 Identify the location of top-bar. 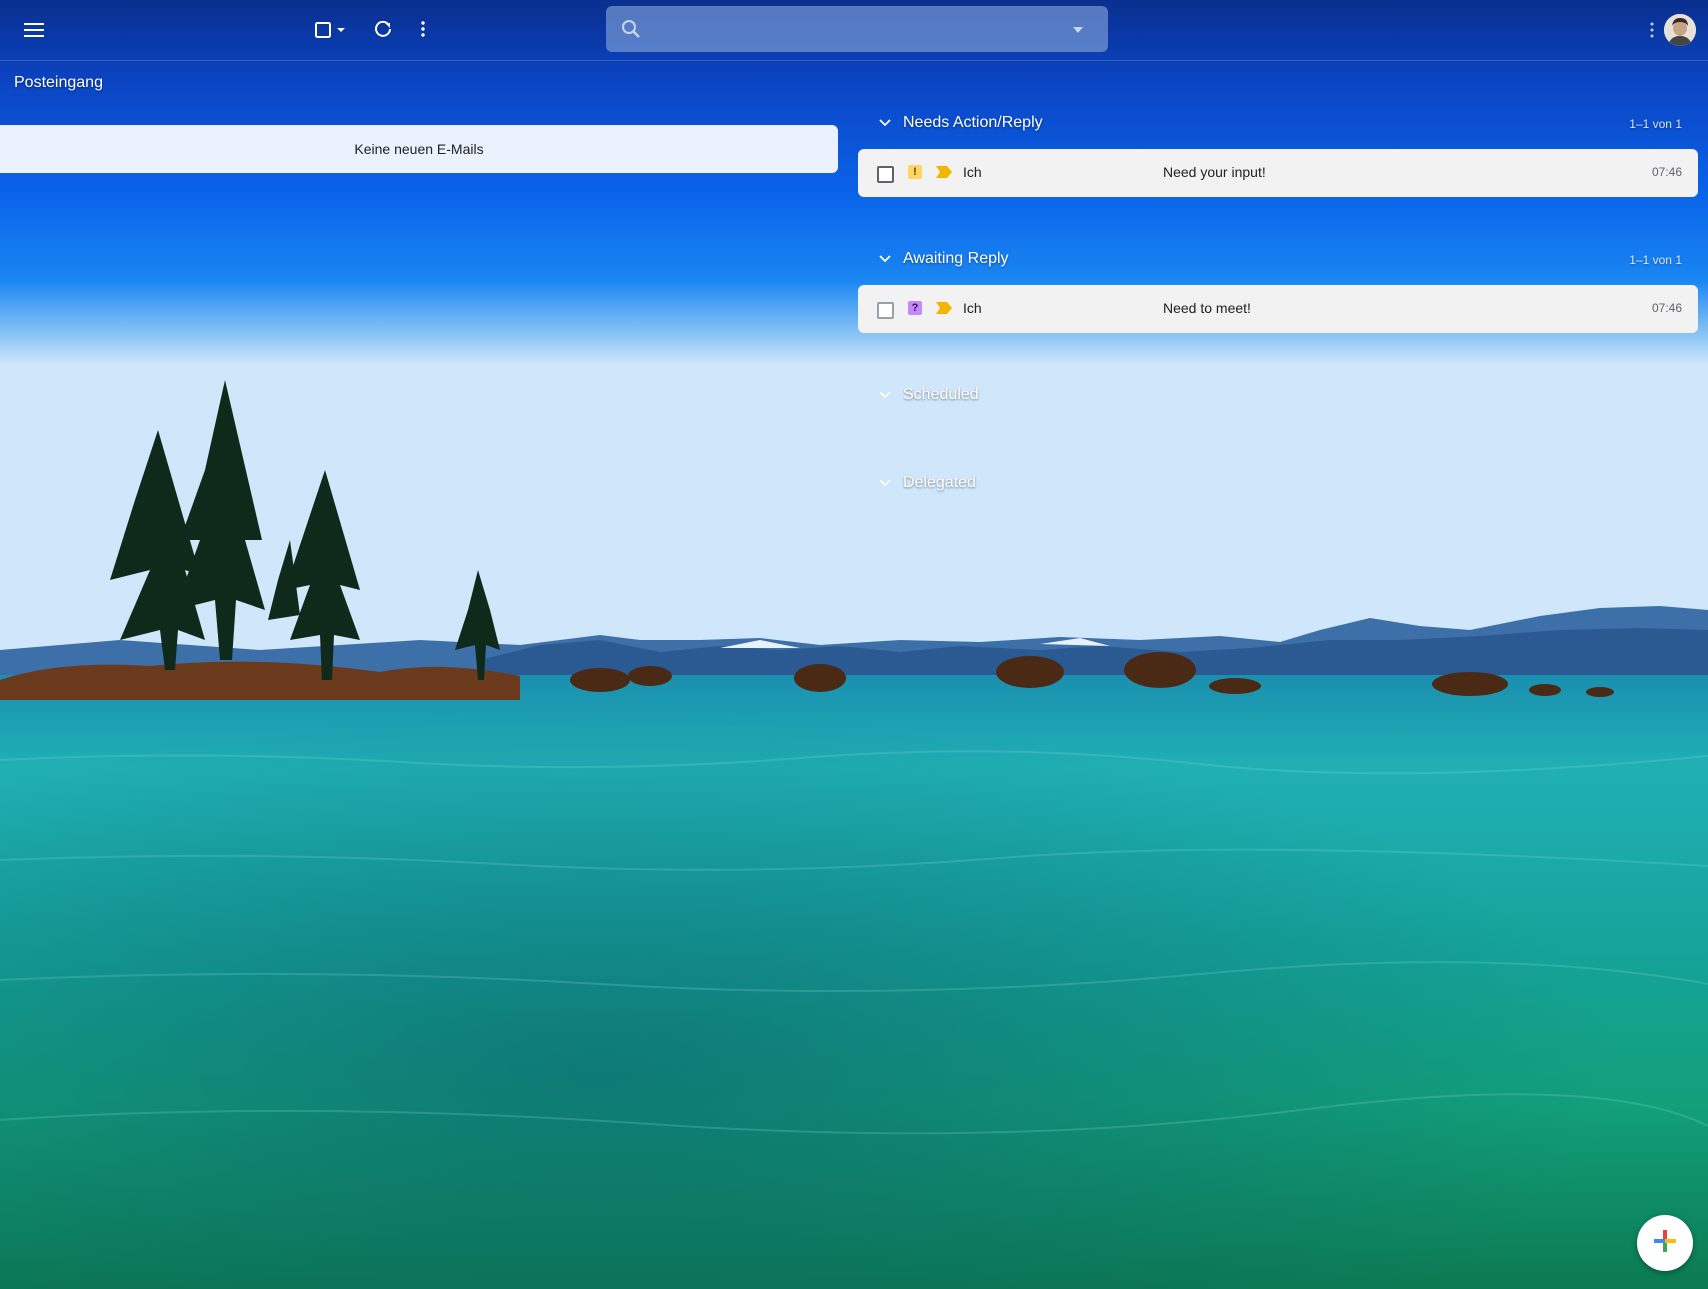
(854, 30).